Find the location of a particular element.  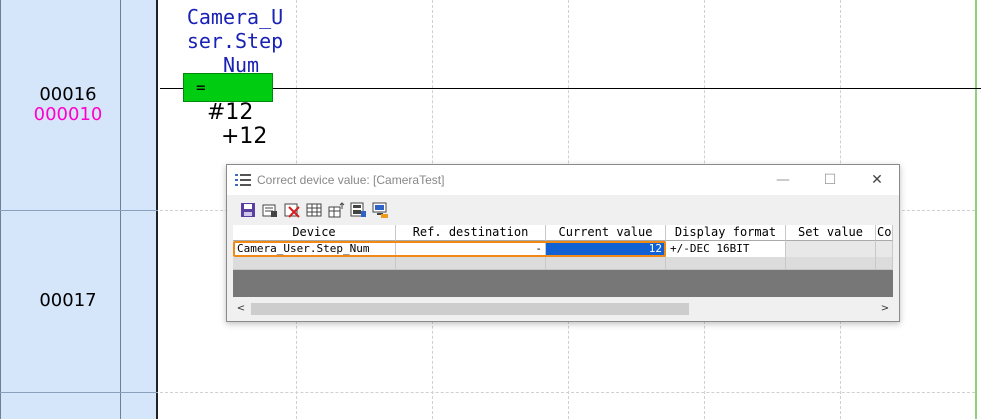

cell-co is located at coordinates (884, 249).